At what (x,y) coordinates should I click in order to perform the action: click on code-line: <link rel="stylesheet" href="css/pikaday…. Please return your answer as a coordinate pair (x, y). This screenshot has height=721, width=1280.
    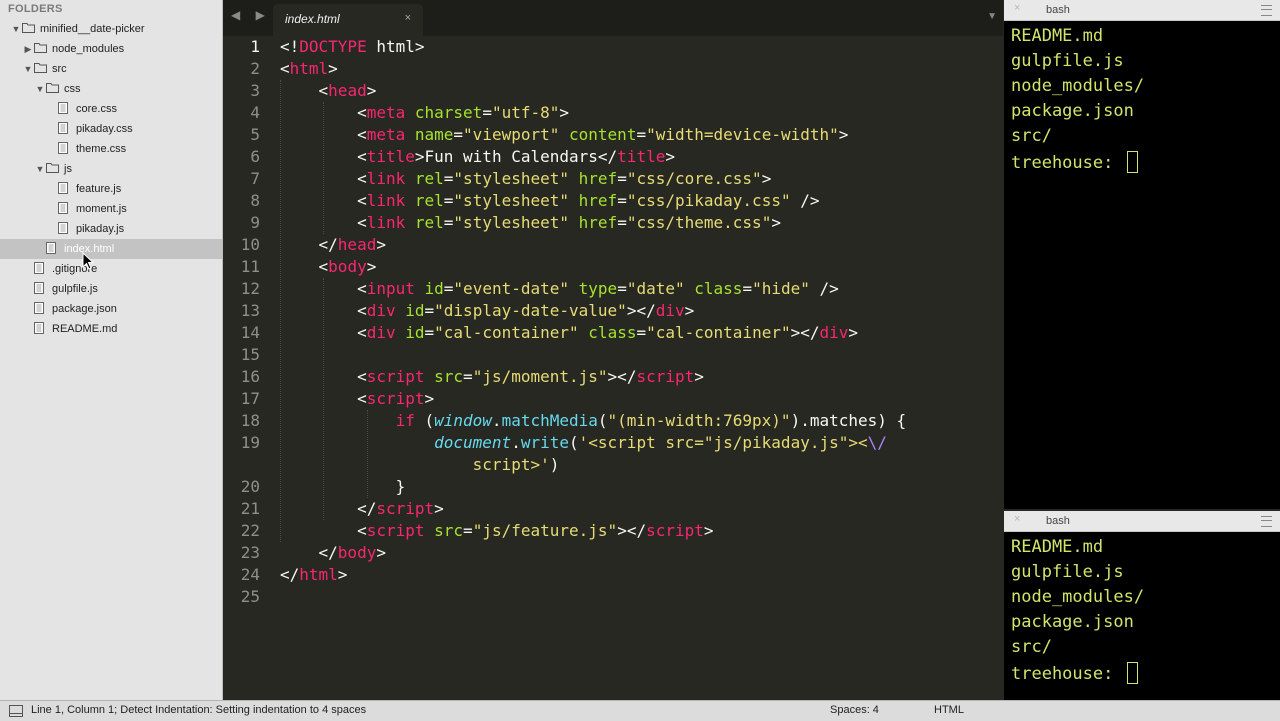
    Looking at the image, I should click on (550, 201).